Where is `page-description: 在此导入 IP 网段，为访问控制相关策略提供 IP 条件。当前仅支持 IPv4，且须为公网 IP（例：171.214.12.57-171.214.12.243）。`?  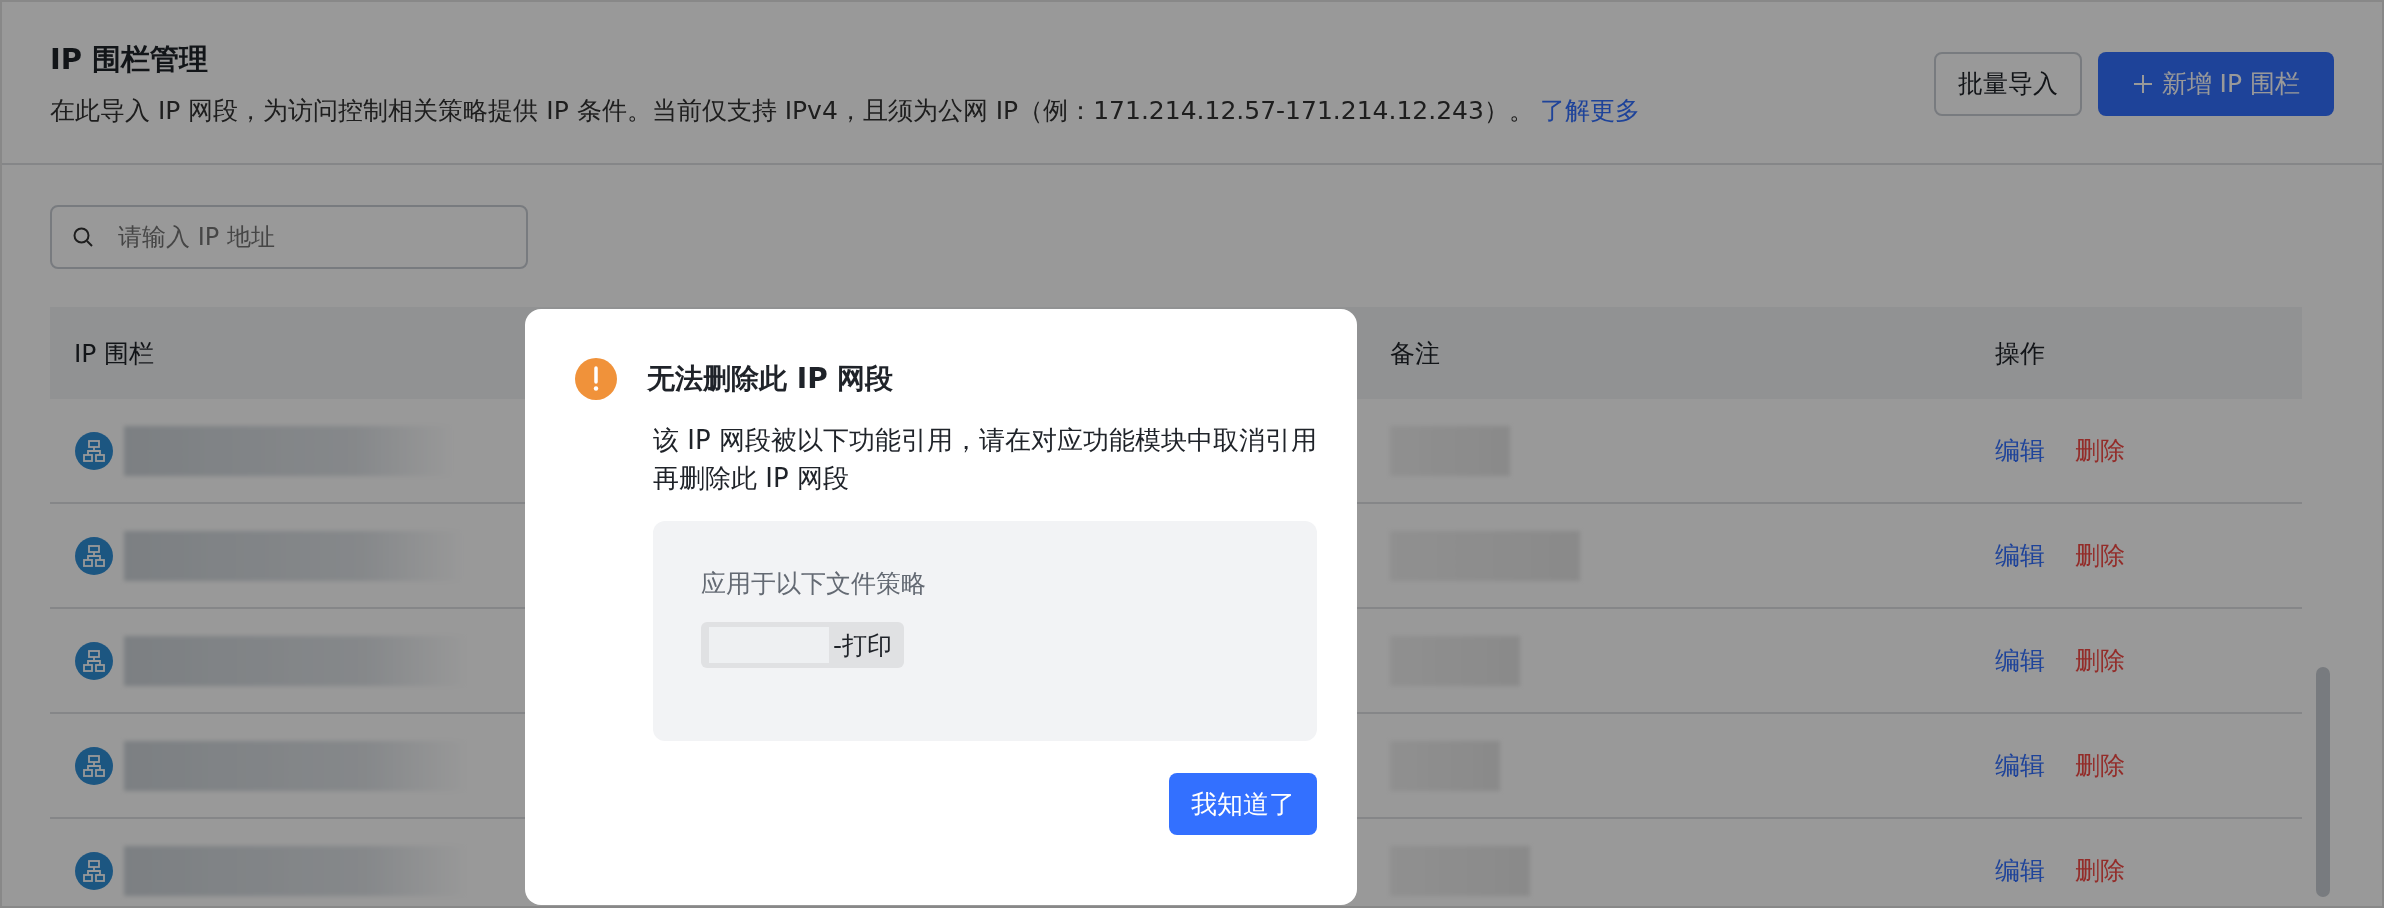
page-description: 在此导入 IP 网段，为访问控制相关策略提供 IP 条件。当前仅支持 IPv4，且须为公网 IP（例：171.214.12.57-171.214.12.243）。 is located at coordinates (792, 111).